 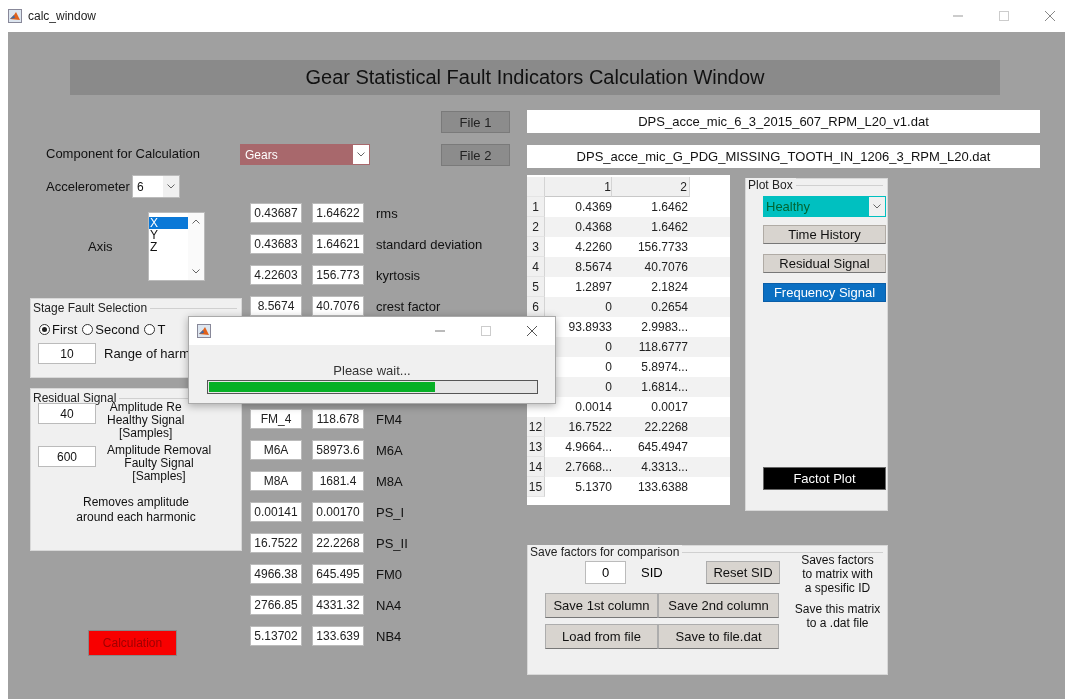 I want to click on indicator-value: 645.495, so click(x=338, y=574).